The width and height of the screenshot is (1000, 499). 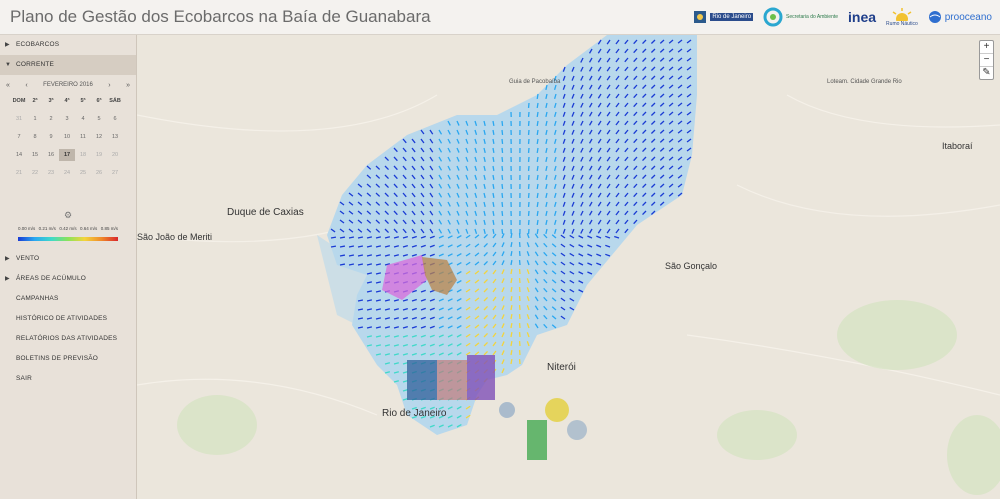 I want to click on calendar-day: 20, so click(x=115, y=155).